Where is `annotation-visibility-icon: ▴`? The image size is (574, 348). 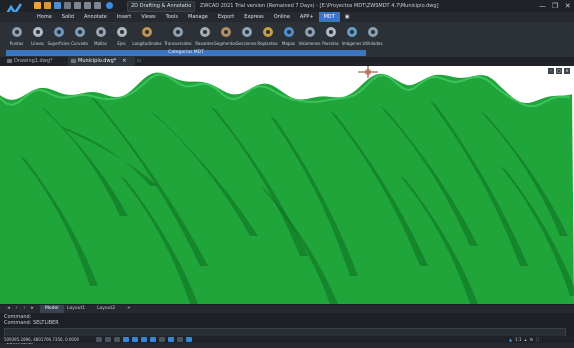
annotation-visibility-icon: ▴ is located at coordinates (526, 339).